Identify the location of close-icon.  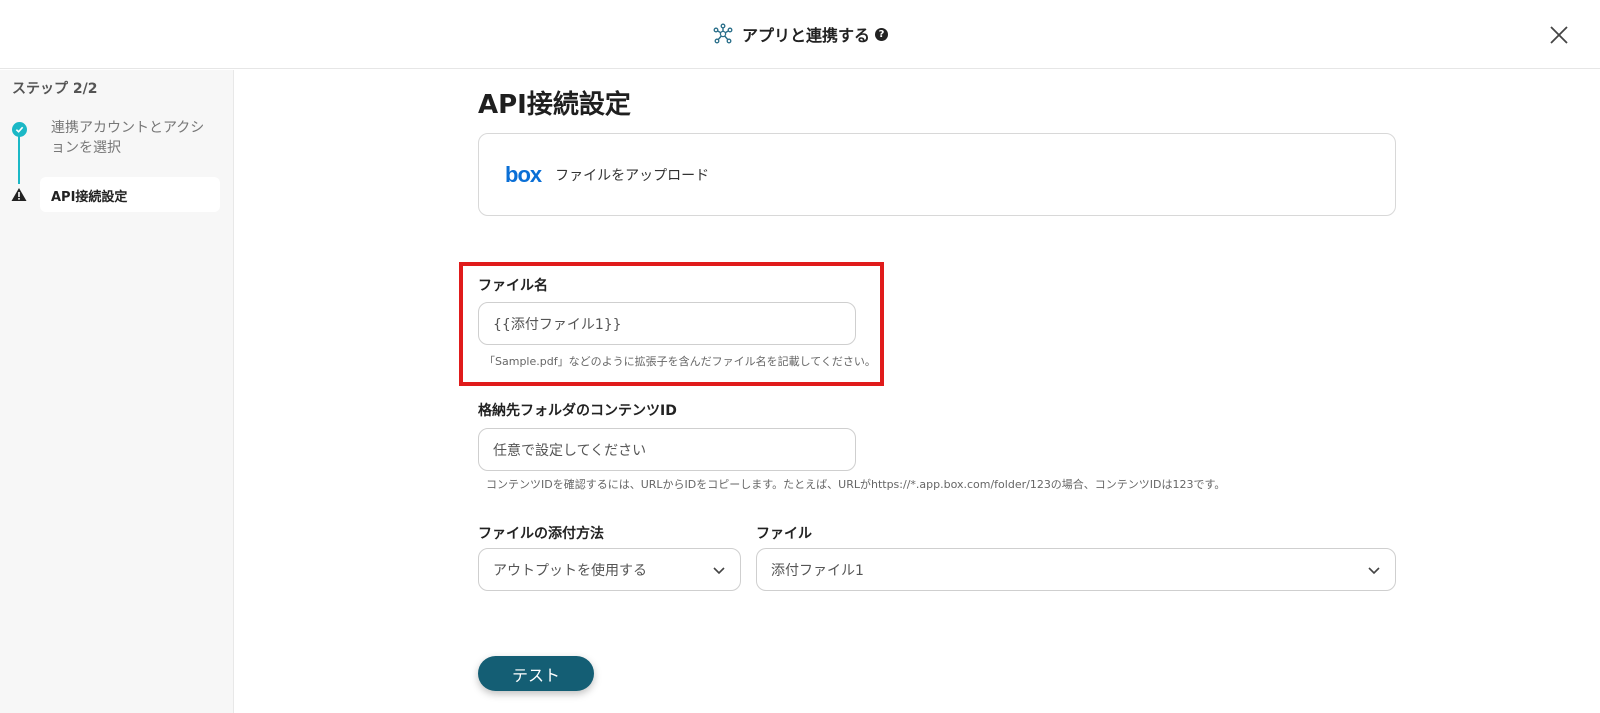
(1559, 35).